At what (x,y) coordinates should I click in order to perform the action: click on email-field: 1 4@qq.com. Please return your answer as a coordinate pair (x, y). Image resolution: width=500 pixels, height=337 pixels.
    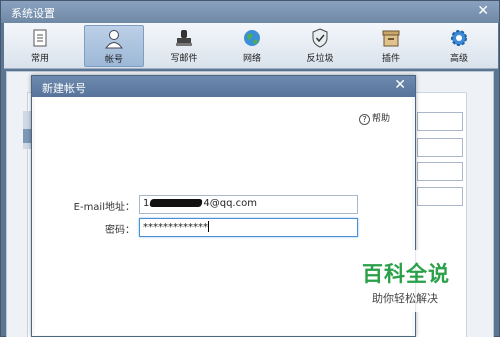
    Looking at the image, I should click on (248, 204).